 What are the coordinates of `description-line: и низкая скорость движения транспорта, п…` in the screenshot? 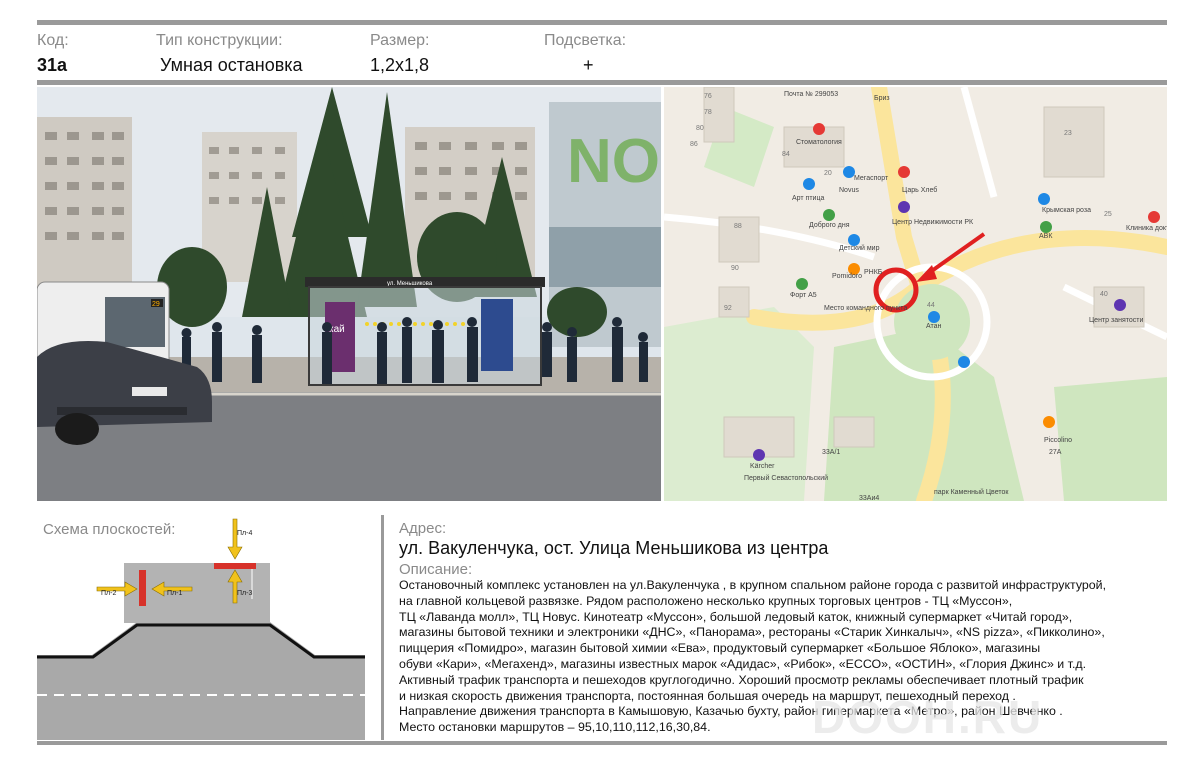 It's located at (707, 695).